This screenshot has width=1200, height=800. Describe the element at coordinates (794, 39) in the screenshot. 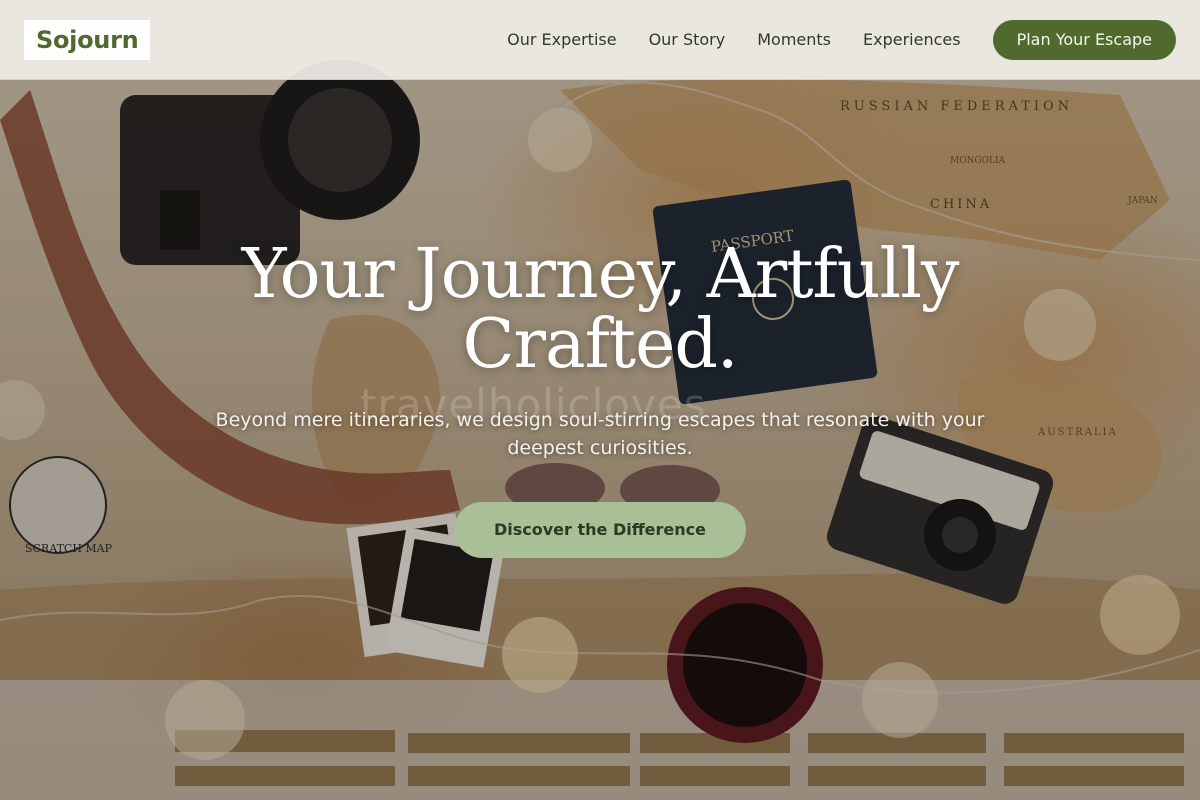

I see `nav-link-moments: Moments` at that location.